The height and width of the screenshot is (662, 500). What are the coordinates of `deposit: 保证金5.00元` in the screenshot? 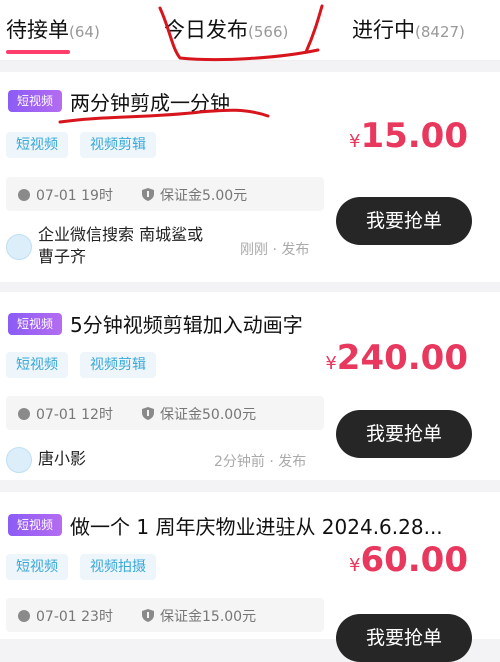 It's located at (194, 195).